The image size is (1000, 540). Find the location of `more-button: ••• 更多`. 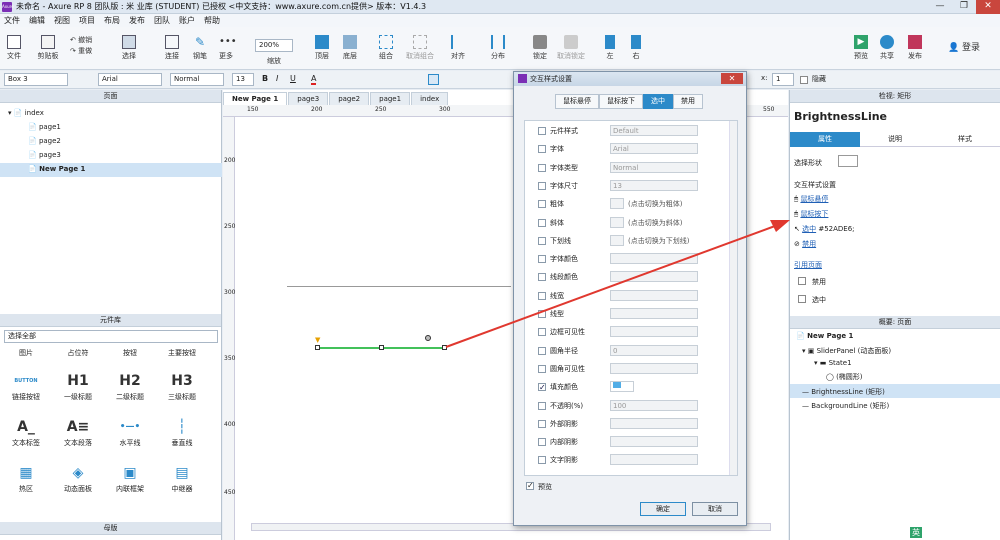

more-button: ••• 更多 is located at coordinates (226, 48).